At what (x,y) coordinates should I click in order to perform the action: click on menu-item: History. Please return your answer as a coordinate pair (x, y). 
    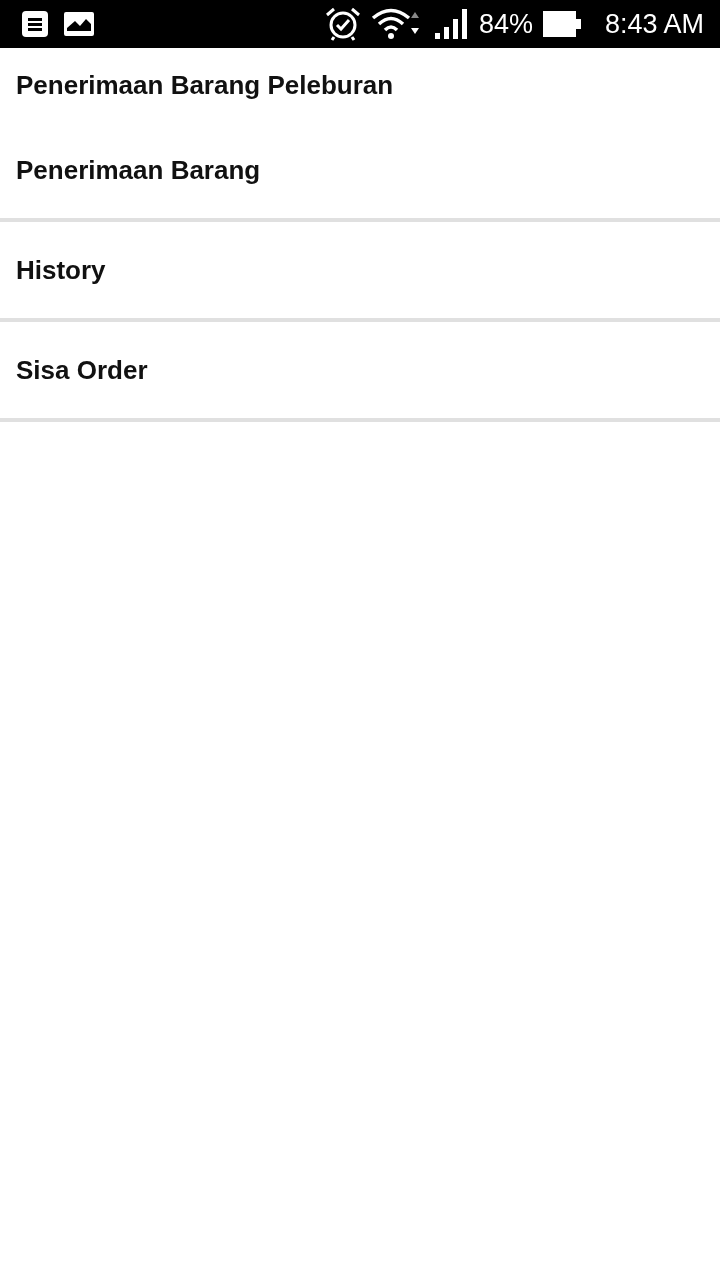
    Looking at the image, I should click on (360, 272).